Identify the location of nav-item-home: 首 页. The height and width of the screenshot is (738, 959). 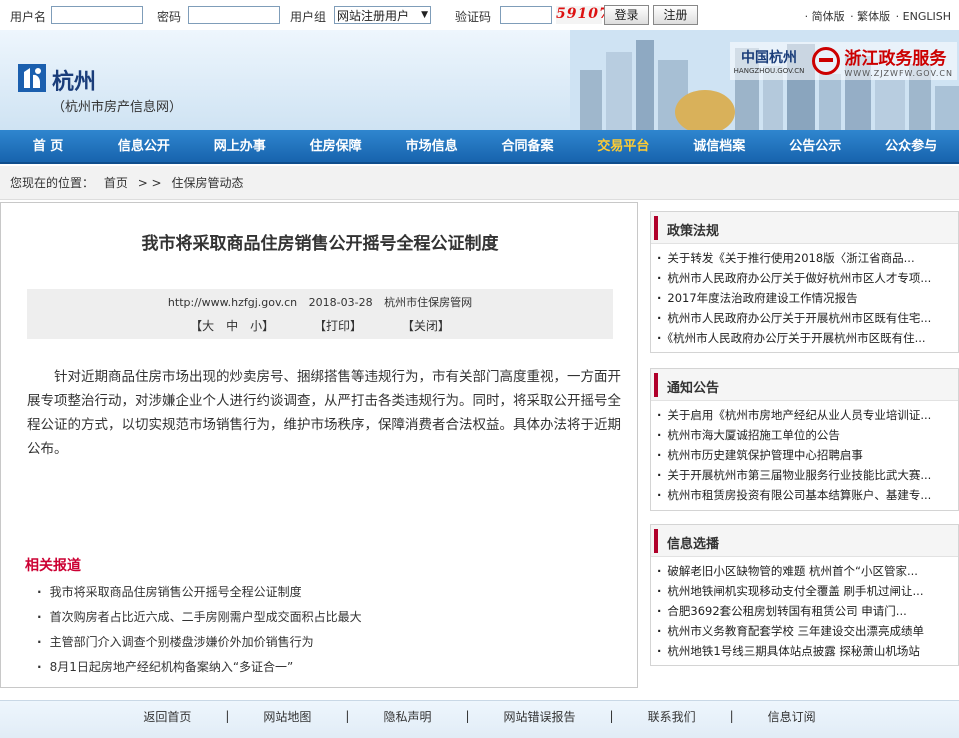
(48, 146).